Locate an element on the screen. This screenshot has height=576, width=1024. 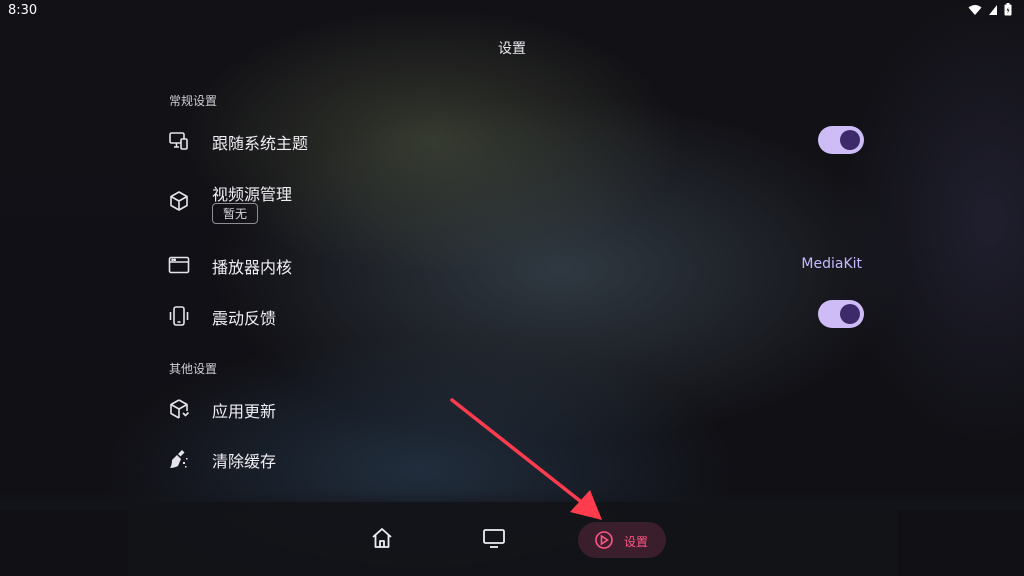
signal-icon is located at coordinates (993, 9).